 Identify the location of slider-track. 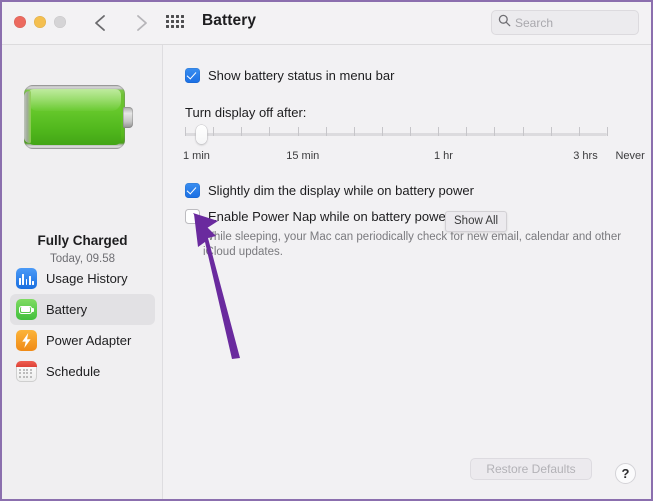
(396, 134).